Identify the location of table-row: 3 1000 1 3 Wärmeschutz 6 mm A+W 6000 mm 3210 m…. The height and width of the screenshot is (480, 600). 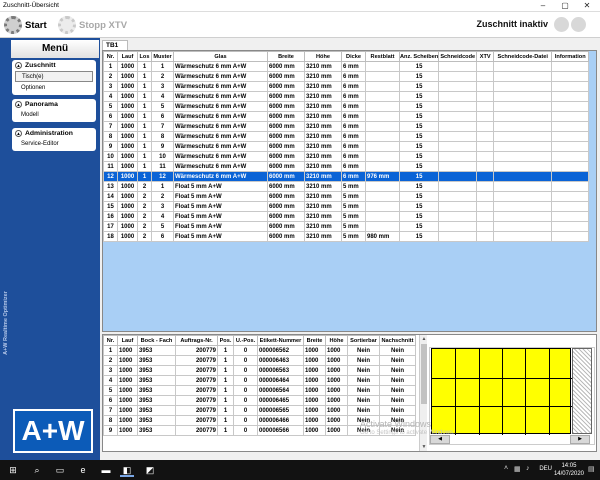
(346, 86).